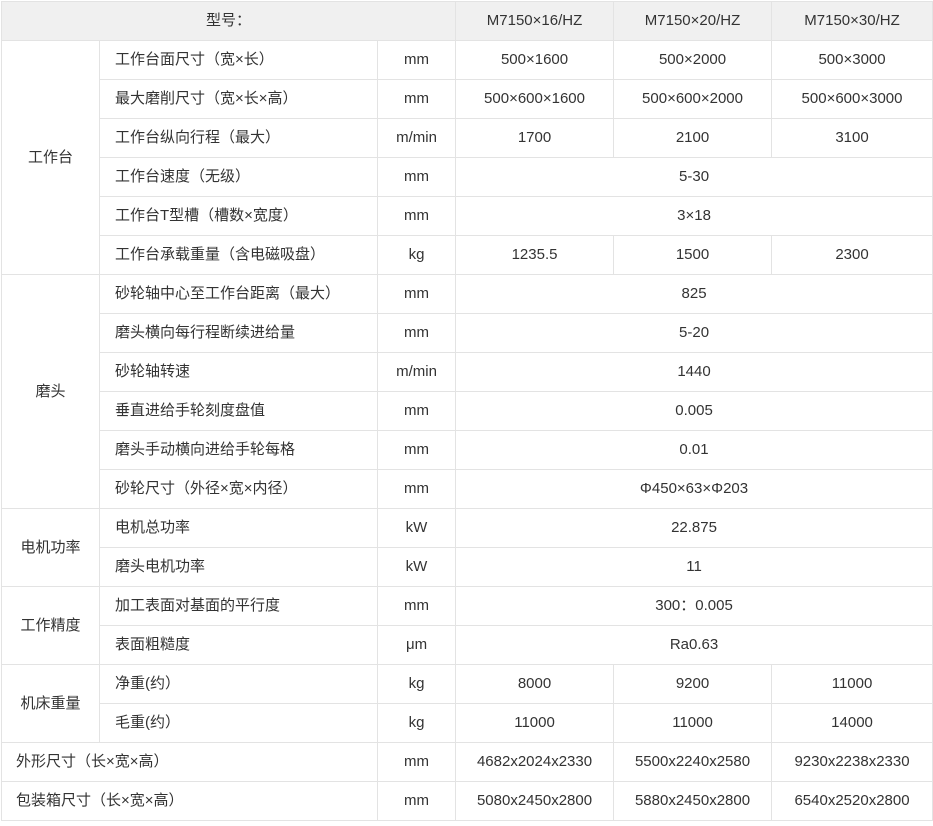 Image resolution: width=933 pixels, height=826 pixels. What do you see at coordinates (694, 216) in the screenshot?
I see `row-value-merged: 3×18` at bounding box center [694, 216].